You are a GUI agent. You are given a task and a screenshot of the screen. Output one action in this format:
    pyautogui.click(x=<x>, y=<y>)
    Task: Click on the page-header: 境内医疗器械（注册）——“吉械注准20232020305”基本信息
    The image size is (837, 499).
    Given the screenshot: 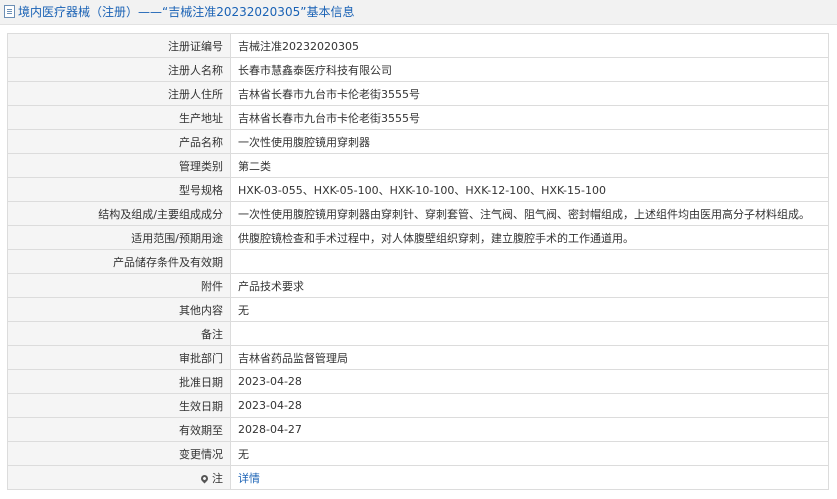 What is the action you would take?
    pyautogui.click(x=418, y=12)
    